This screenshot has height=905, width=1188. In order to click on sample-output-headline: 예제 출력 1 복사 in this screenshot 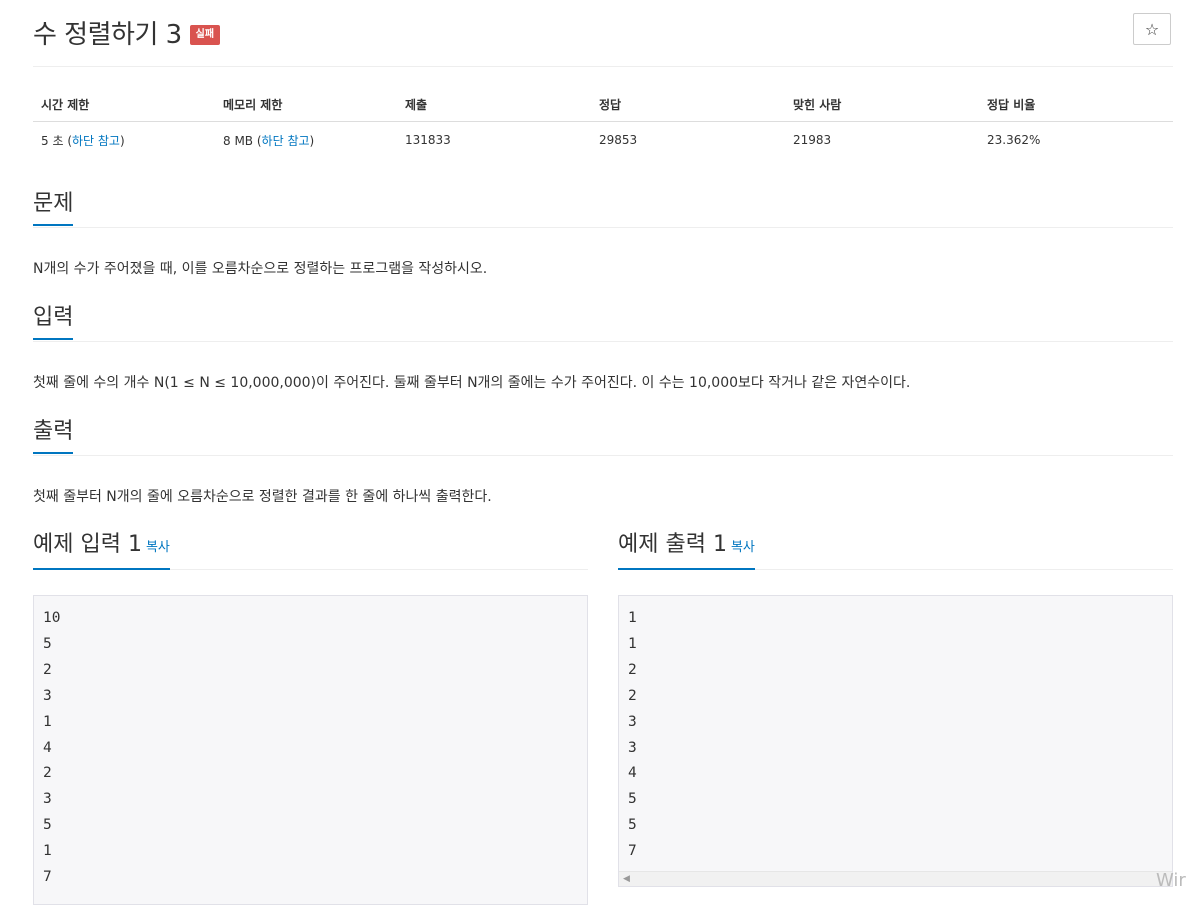, I will do `click(895, 551)`.